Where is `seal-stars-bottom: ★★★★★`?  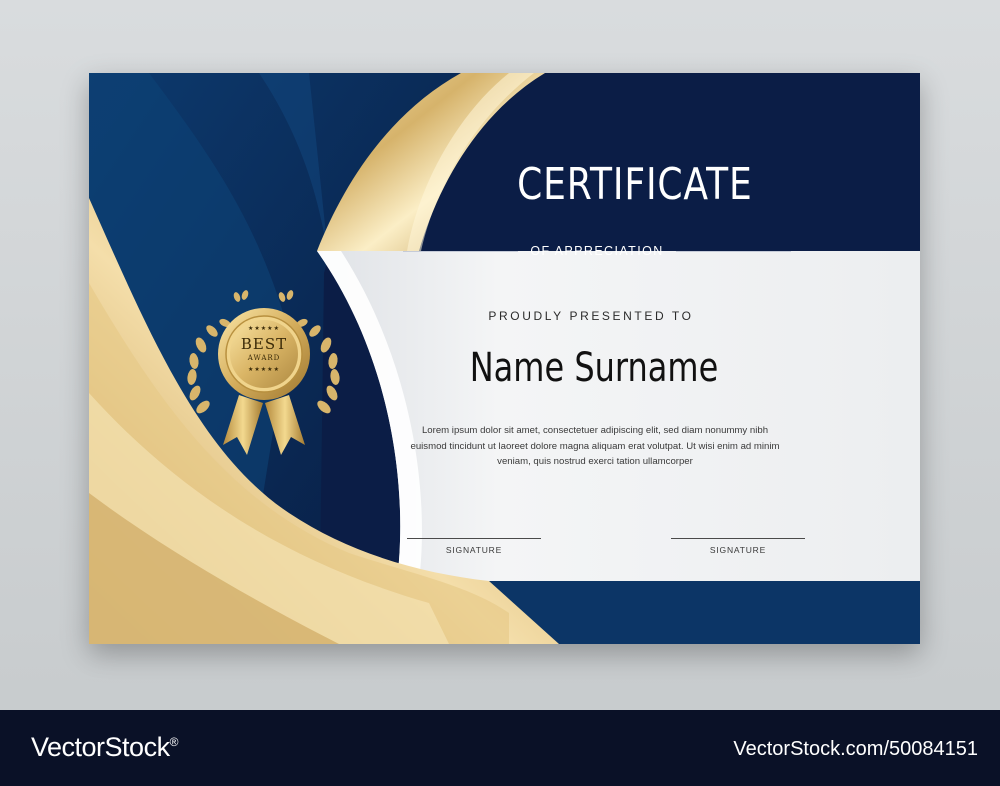
seal-stars-bottom: ★★★★★ is located at coordinates (264, 369).